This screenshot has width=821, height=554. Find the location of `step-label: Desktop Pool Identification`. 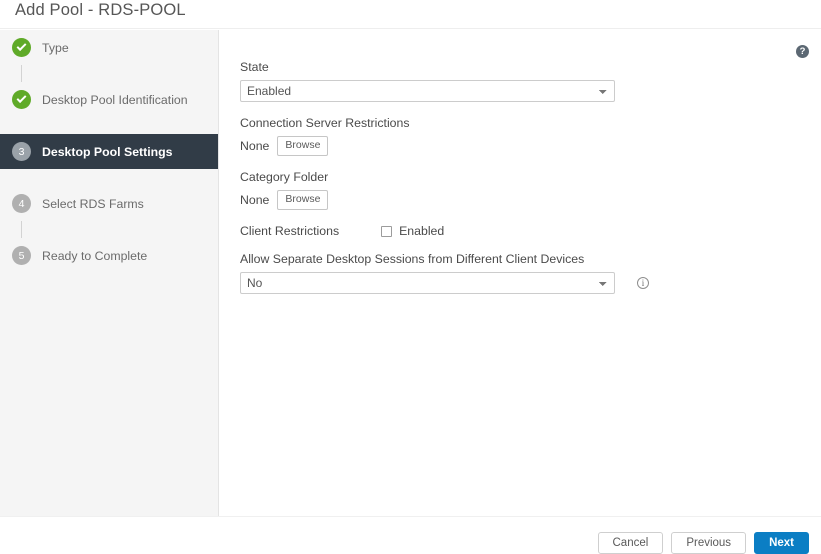

step-label: Desktop Pool Identification is located at coordinates (115, 99).